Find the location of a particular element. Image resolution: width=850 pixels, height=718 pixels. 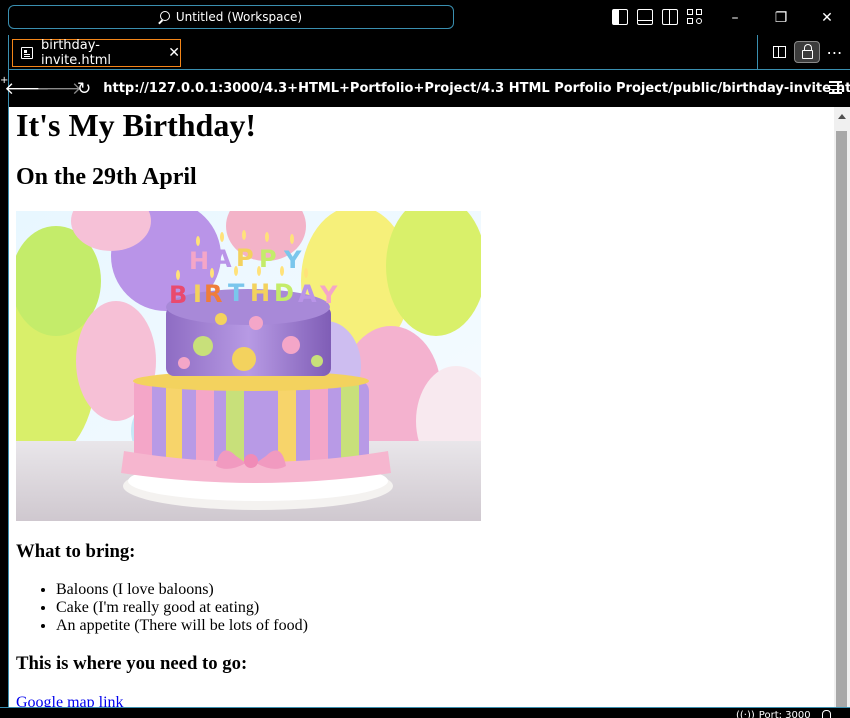

customize-layout-icon is located at coordinates (695, 17).